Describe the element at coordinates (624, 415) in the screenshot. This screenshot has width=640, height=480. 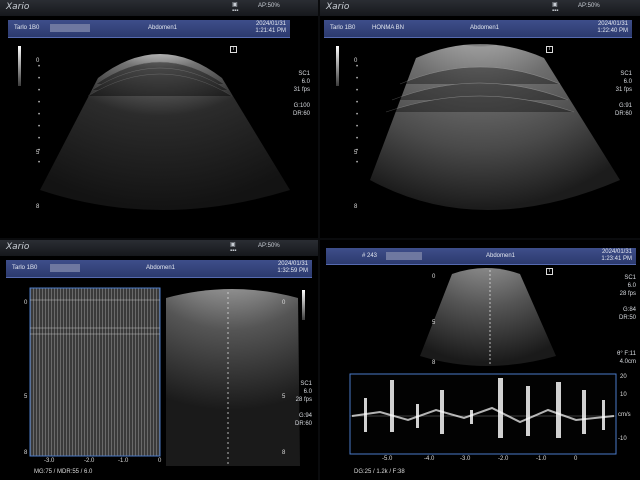
I see `velocity-unit: cm/s` at that location.